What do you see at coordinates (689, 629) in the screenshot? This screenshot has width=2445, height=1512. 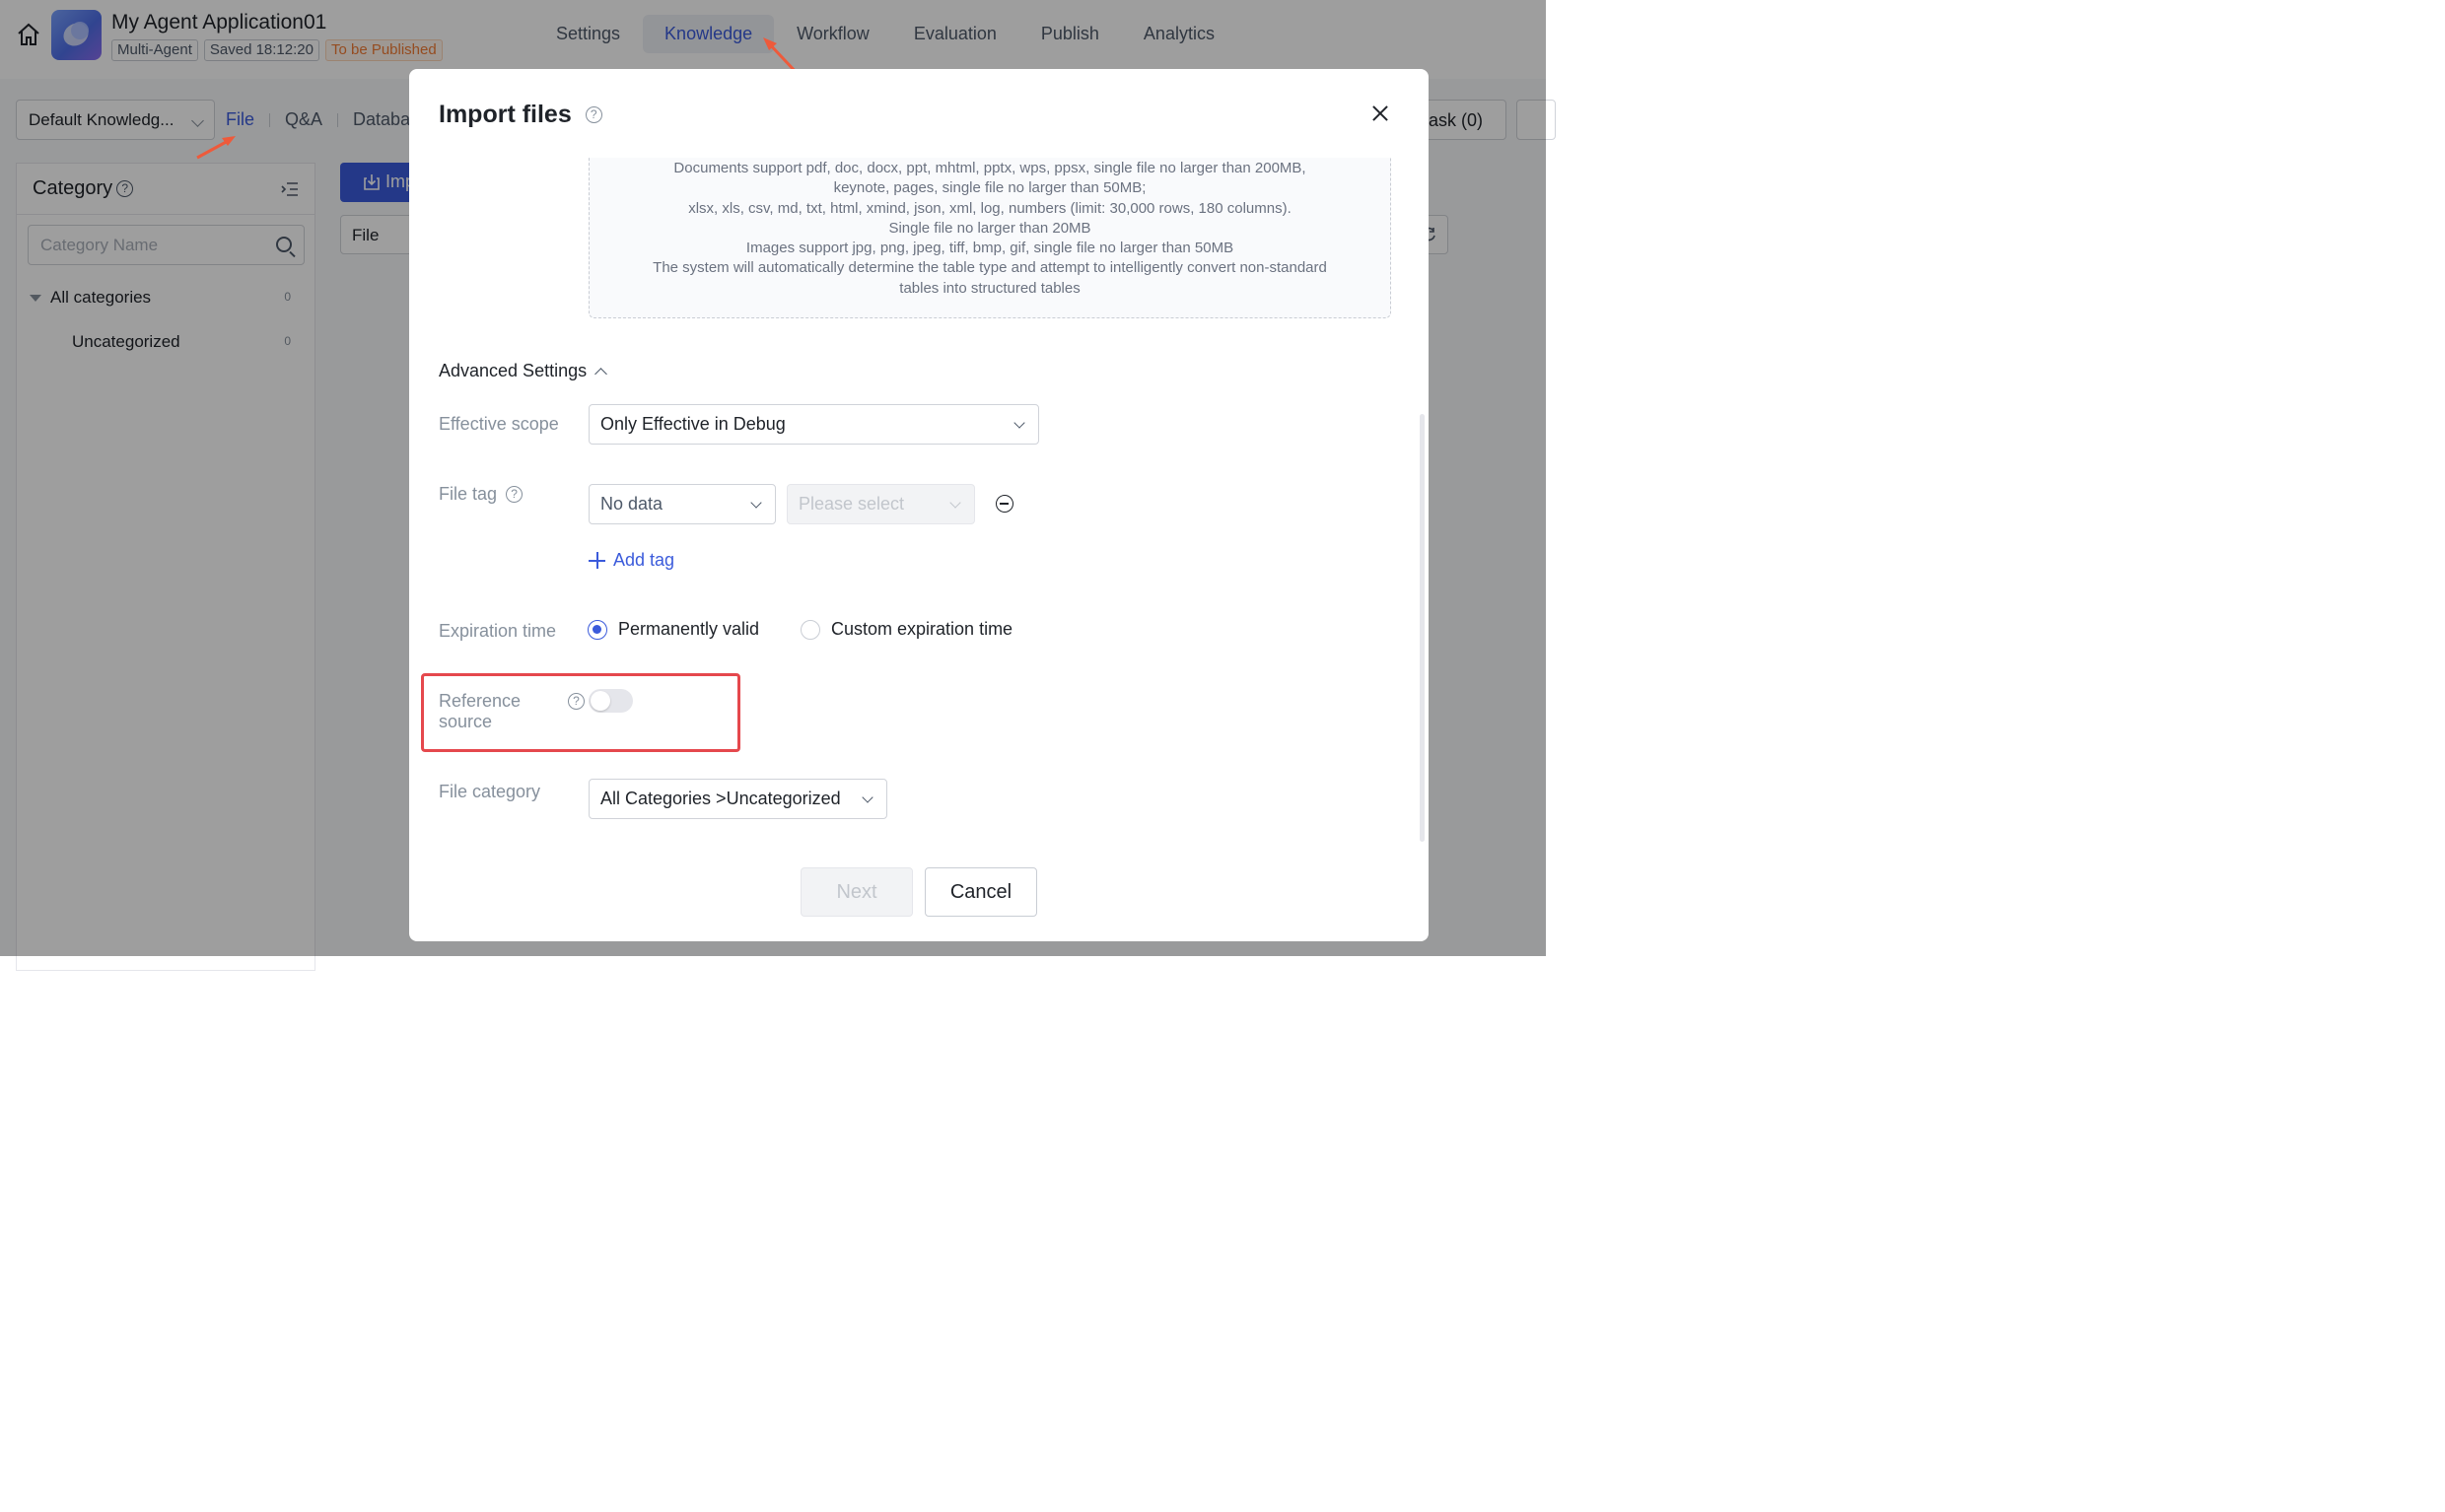 I see `radio-label: Permanently valid` at bounding box center [689, 629].